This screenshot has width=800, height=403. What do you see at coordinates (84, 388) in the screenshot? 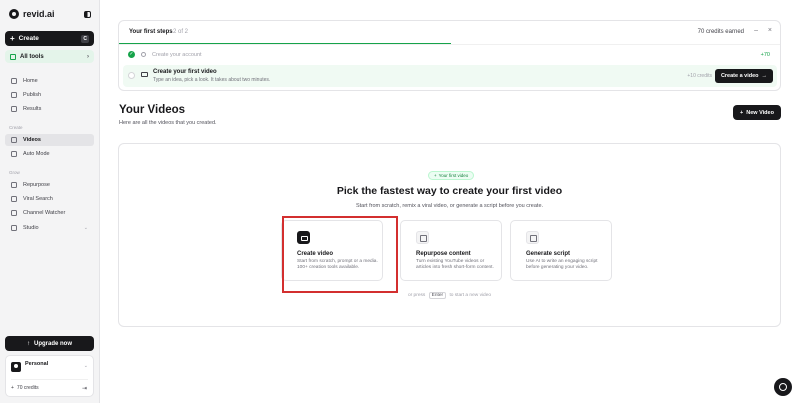
I see `logout-icon: ⇥` at bounding box center [84, 388].